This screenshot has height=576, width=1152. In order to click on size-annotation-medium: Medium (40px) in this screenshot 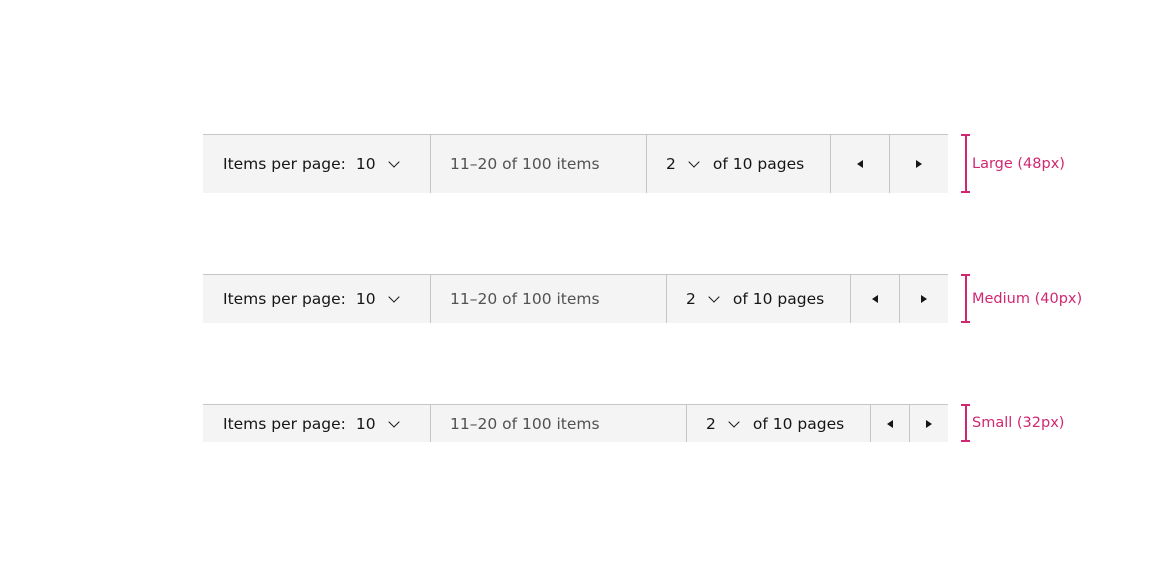, I will do `click(1021, 298)`.